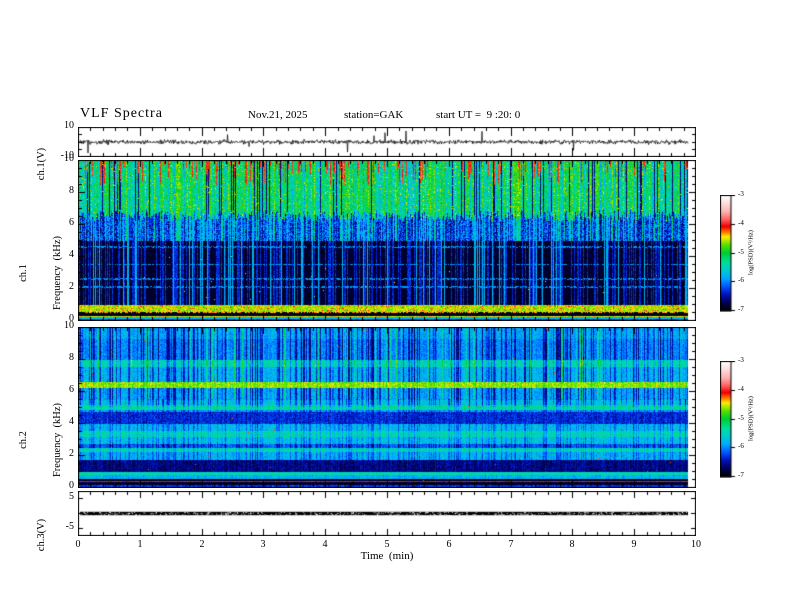  Describe the element at coordinates (69, 526) in the screenshot. I see `ch3-ymin-tick-label: -5` at that location.